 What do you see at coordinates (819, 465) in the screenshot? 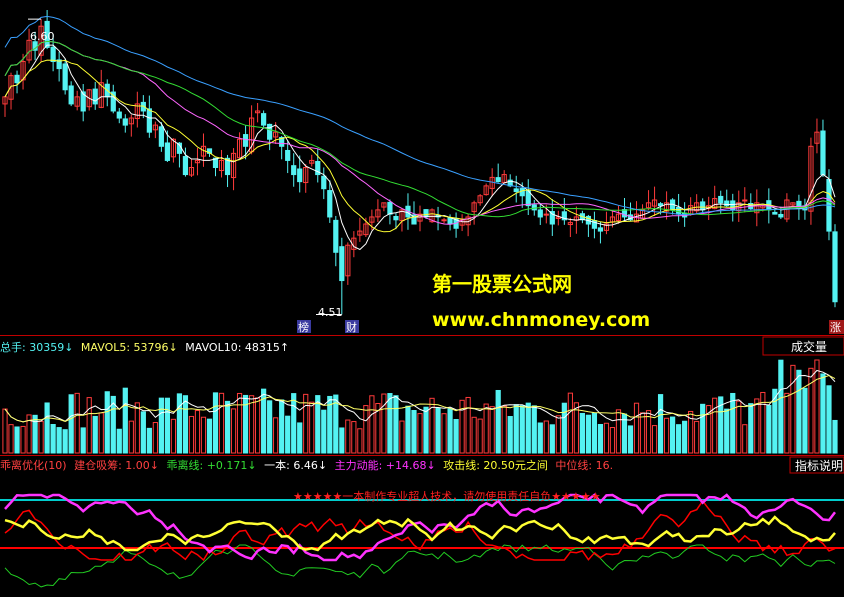
I see `indicator-label: 指标说明` at bounding box center [819, 465].